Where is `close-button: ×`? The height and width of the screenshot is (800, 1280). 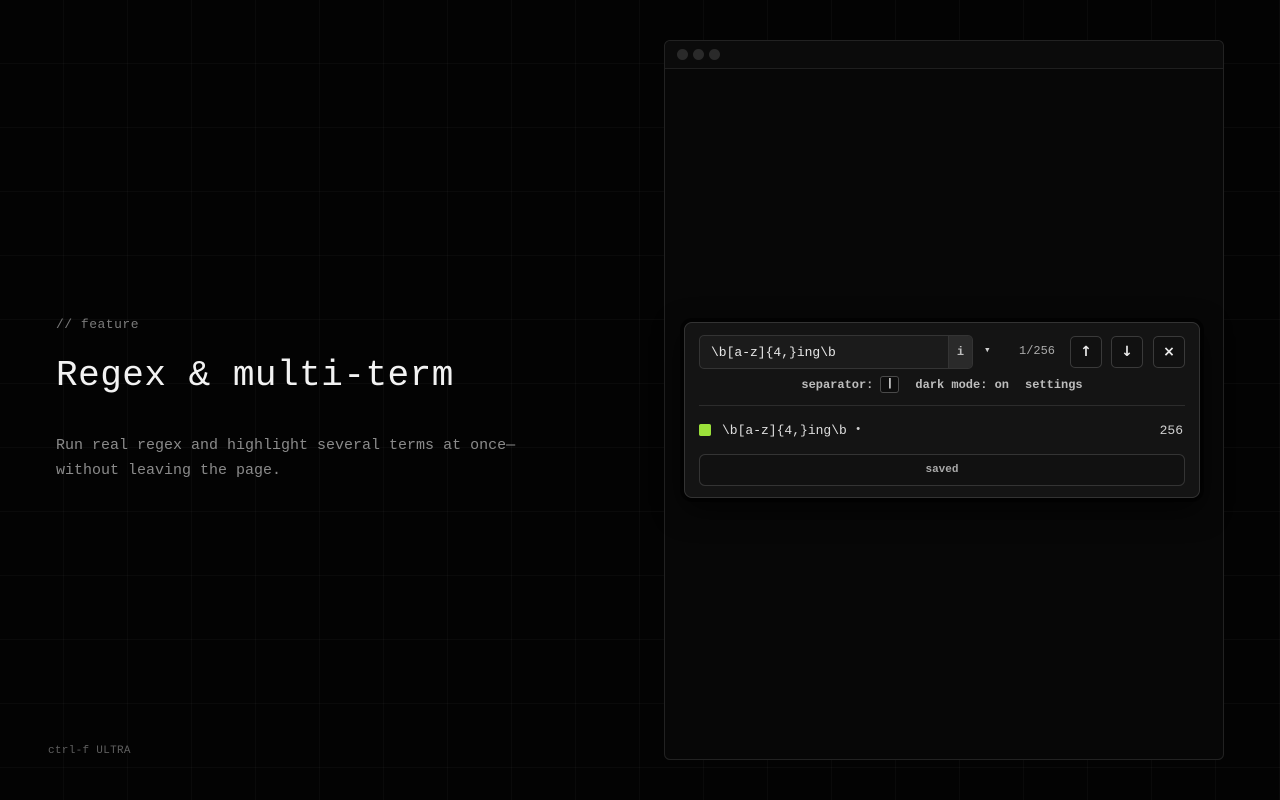 close-button: × is located at coordinates (1169, 352).